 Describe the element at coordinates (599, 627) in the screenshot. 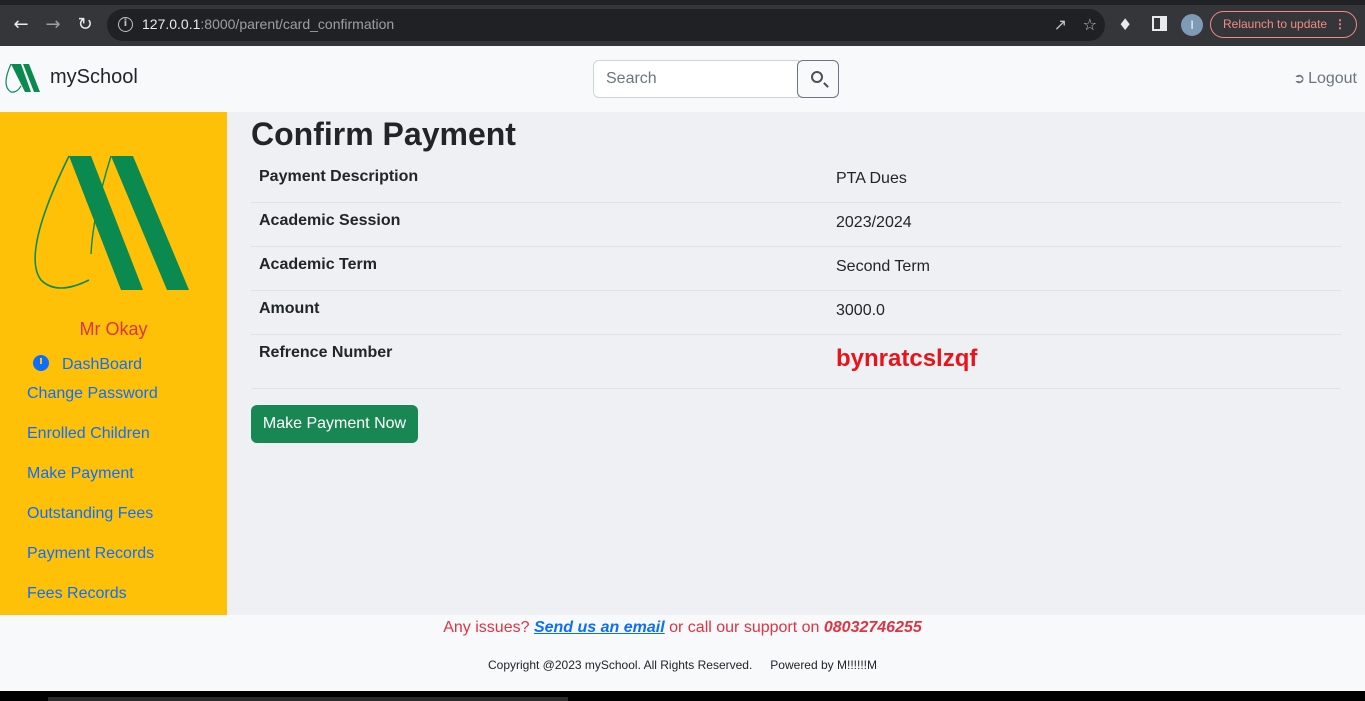

I see `send-email-link: Send us an email` at that location.